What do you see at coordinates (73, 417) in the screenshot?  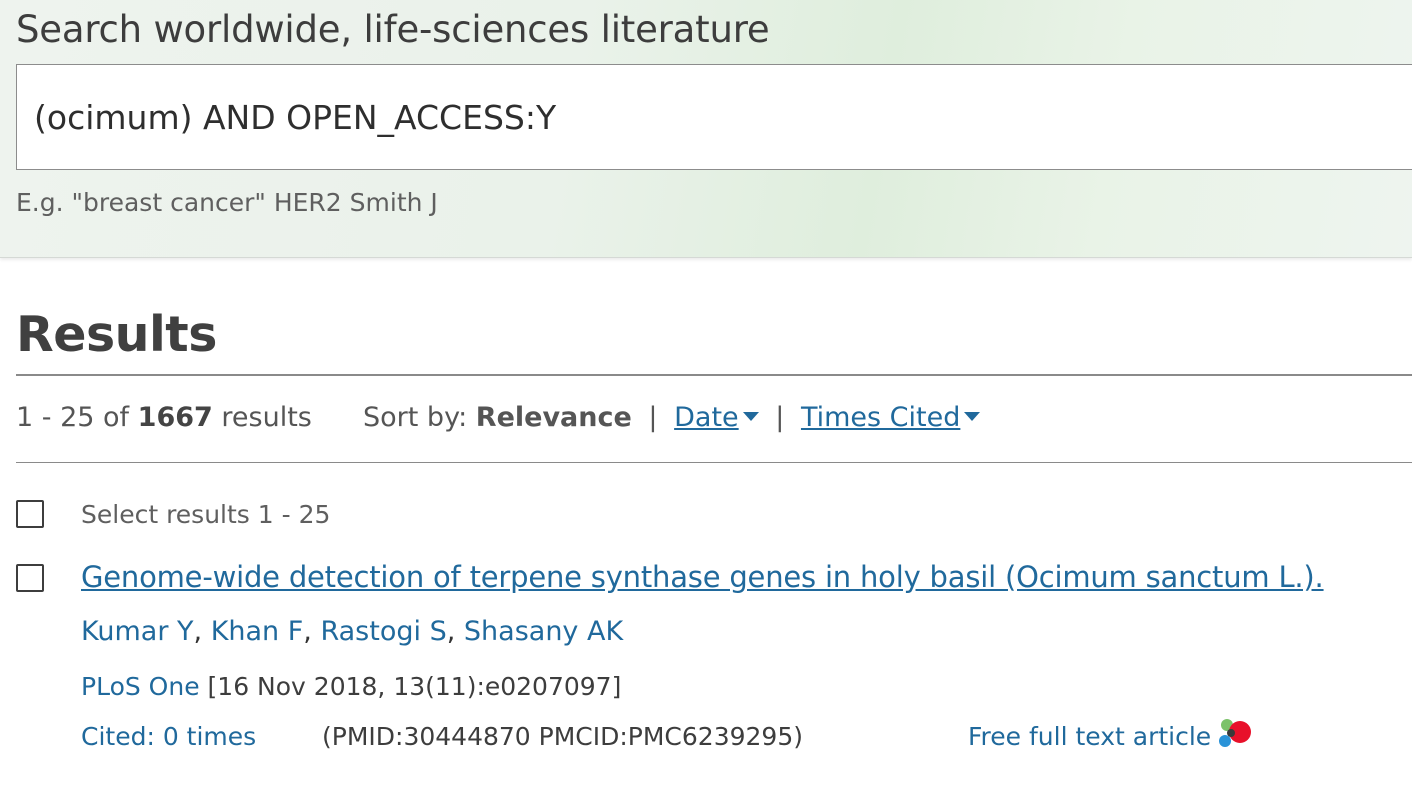 I see `results-range: 1 - 25 of` at bounding box center [73, 417].